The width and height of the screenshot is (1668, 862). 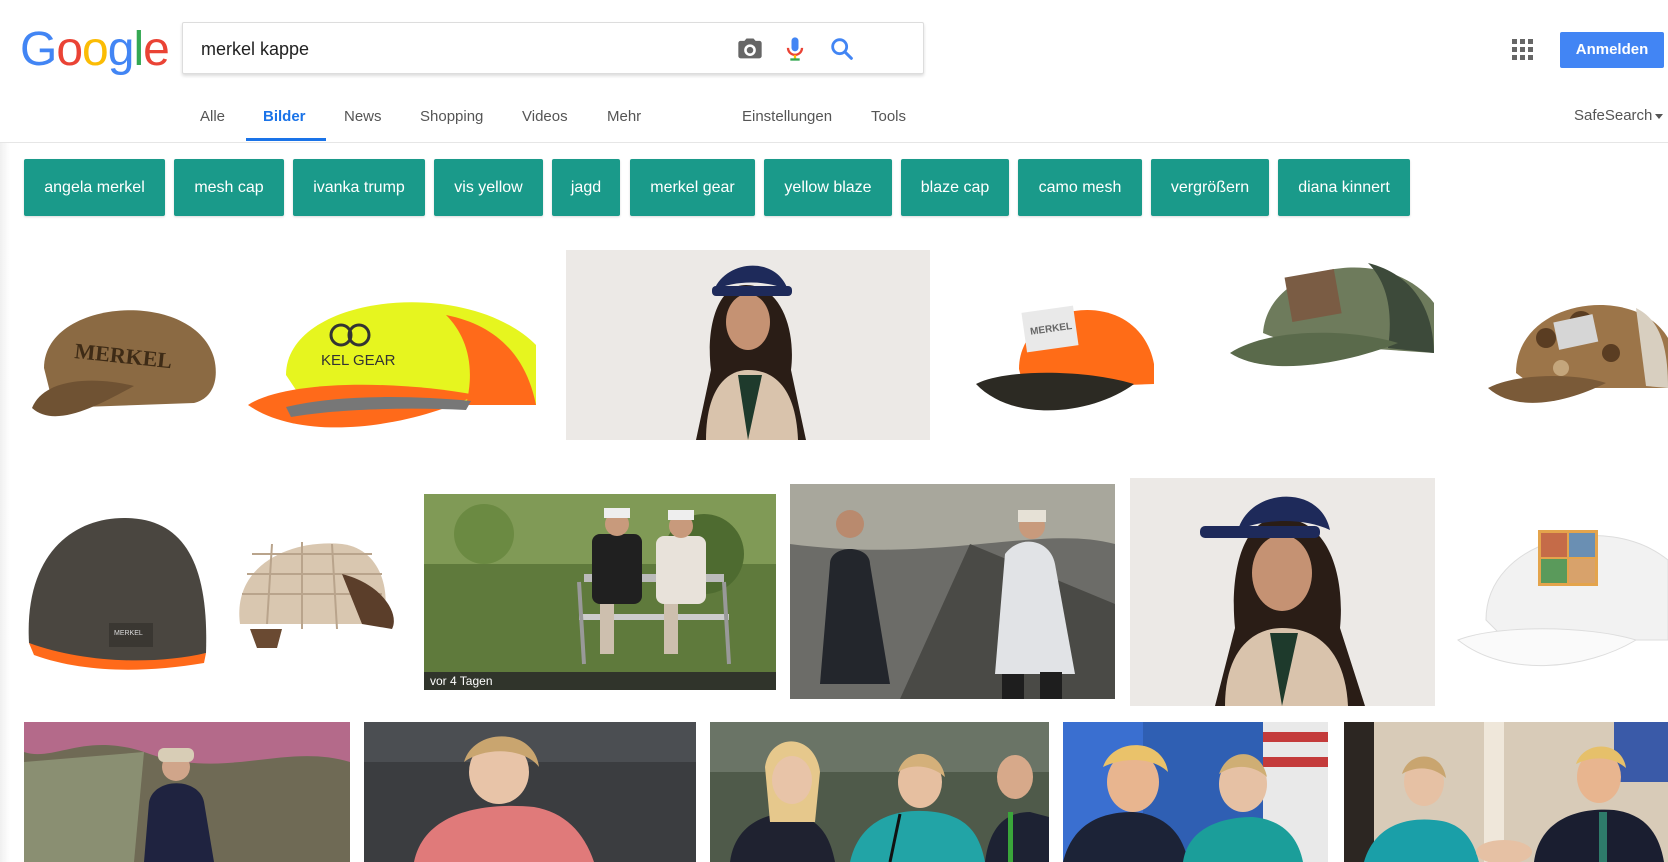 What do you see at coordinates (600, 592) in the screenshot?
I see `result-image: vor 4 Tagen` at bounding box center [600, 592].